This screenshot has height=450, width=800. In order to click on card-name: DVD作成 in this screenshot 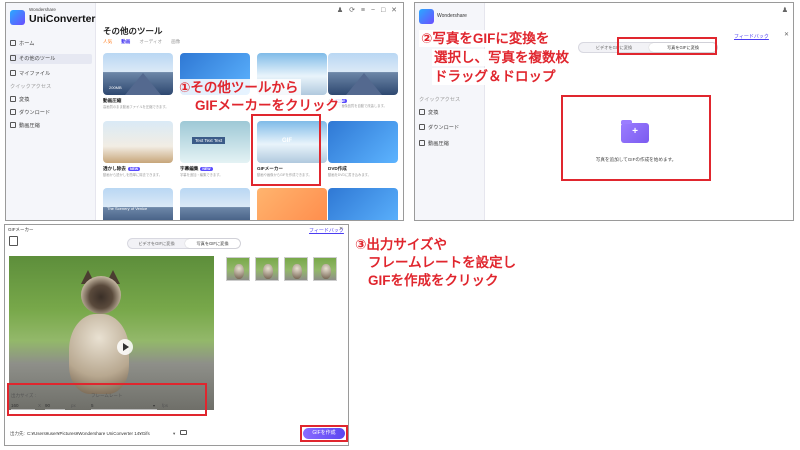, I will do `click(337, 168)`.